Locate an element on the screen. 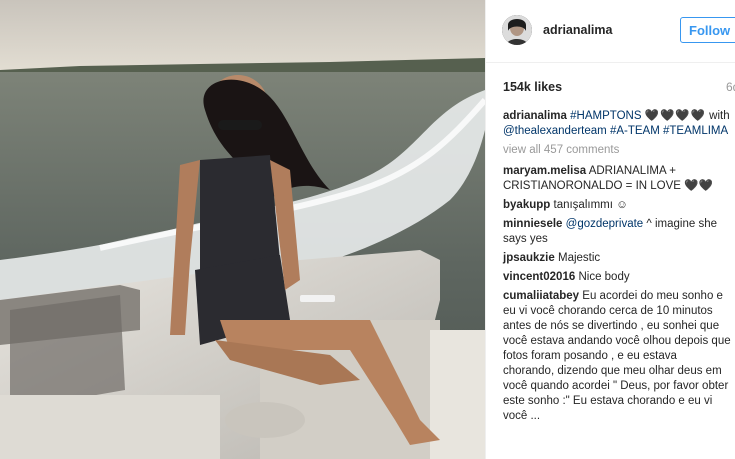 The height and width of the screenshot is (459, 735). avatar-icon is located at coordinates (517, 30).